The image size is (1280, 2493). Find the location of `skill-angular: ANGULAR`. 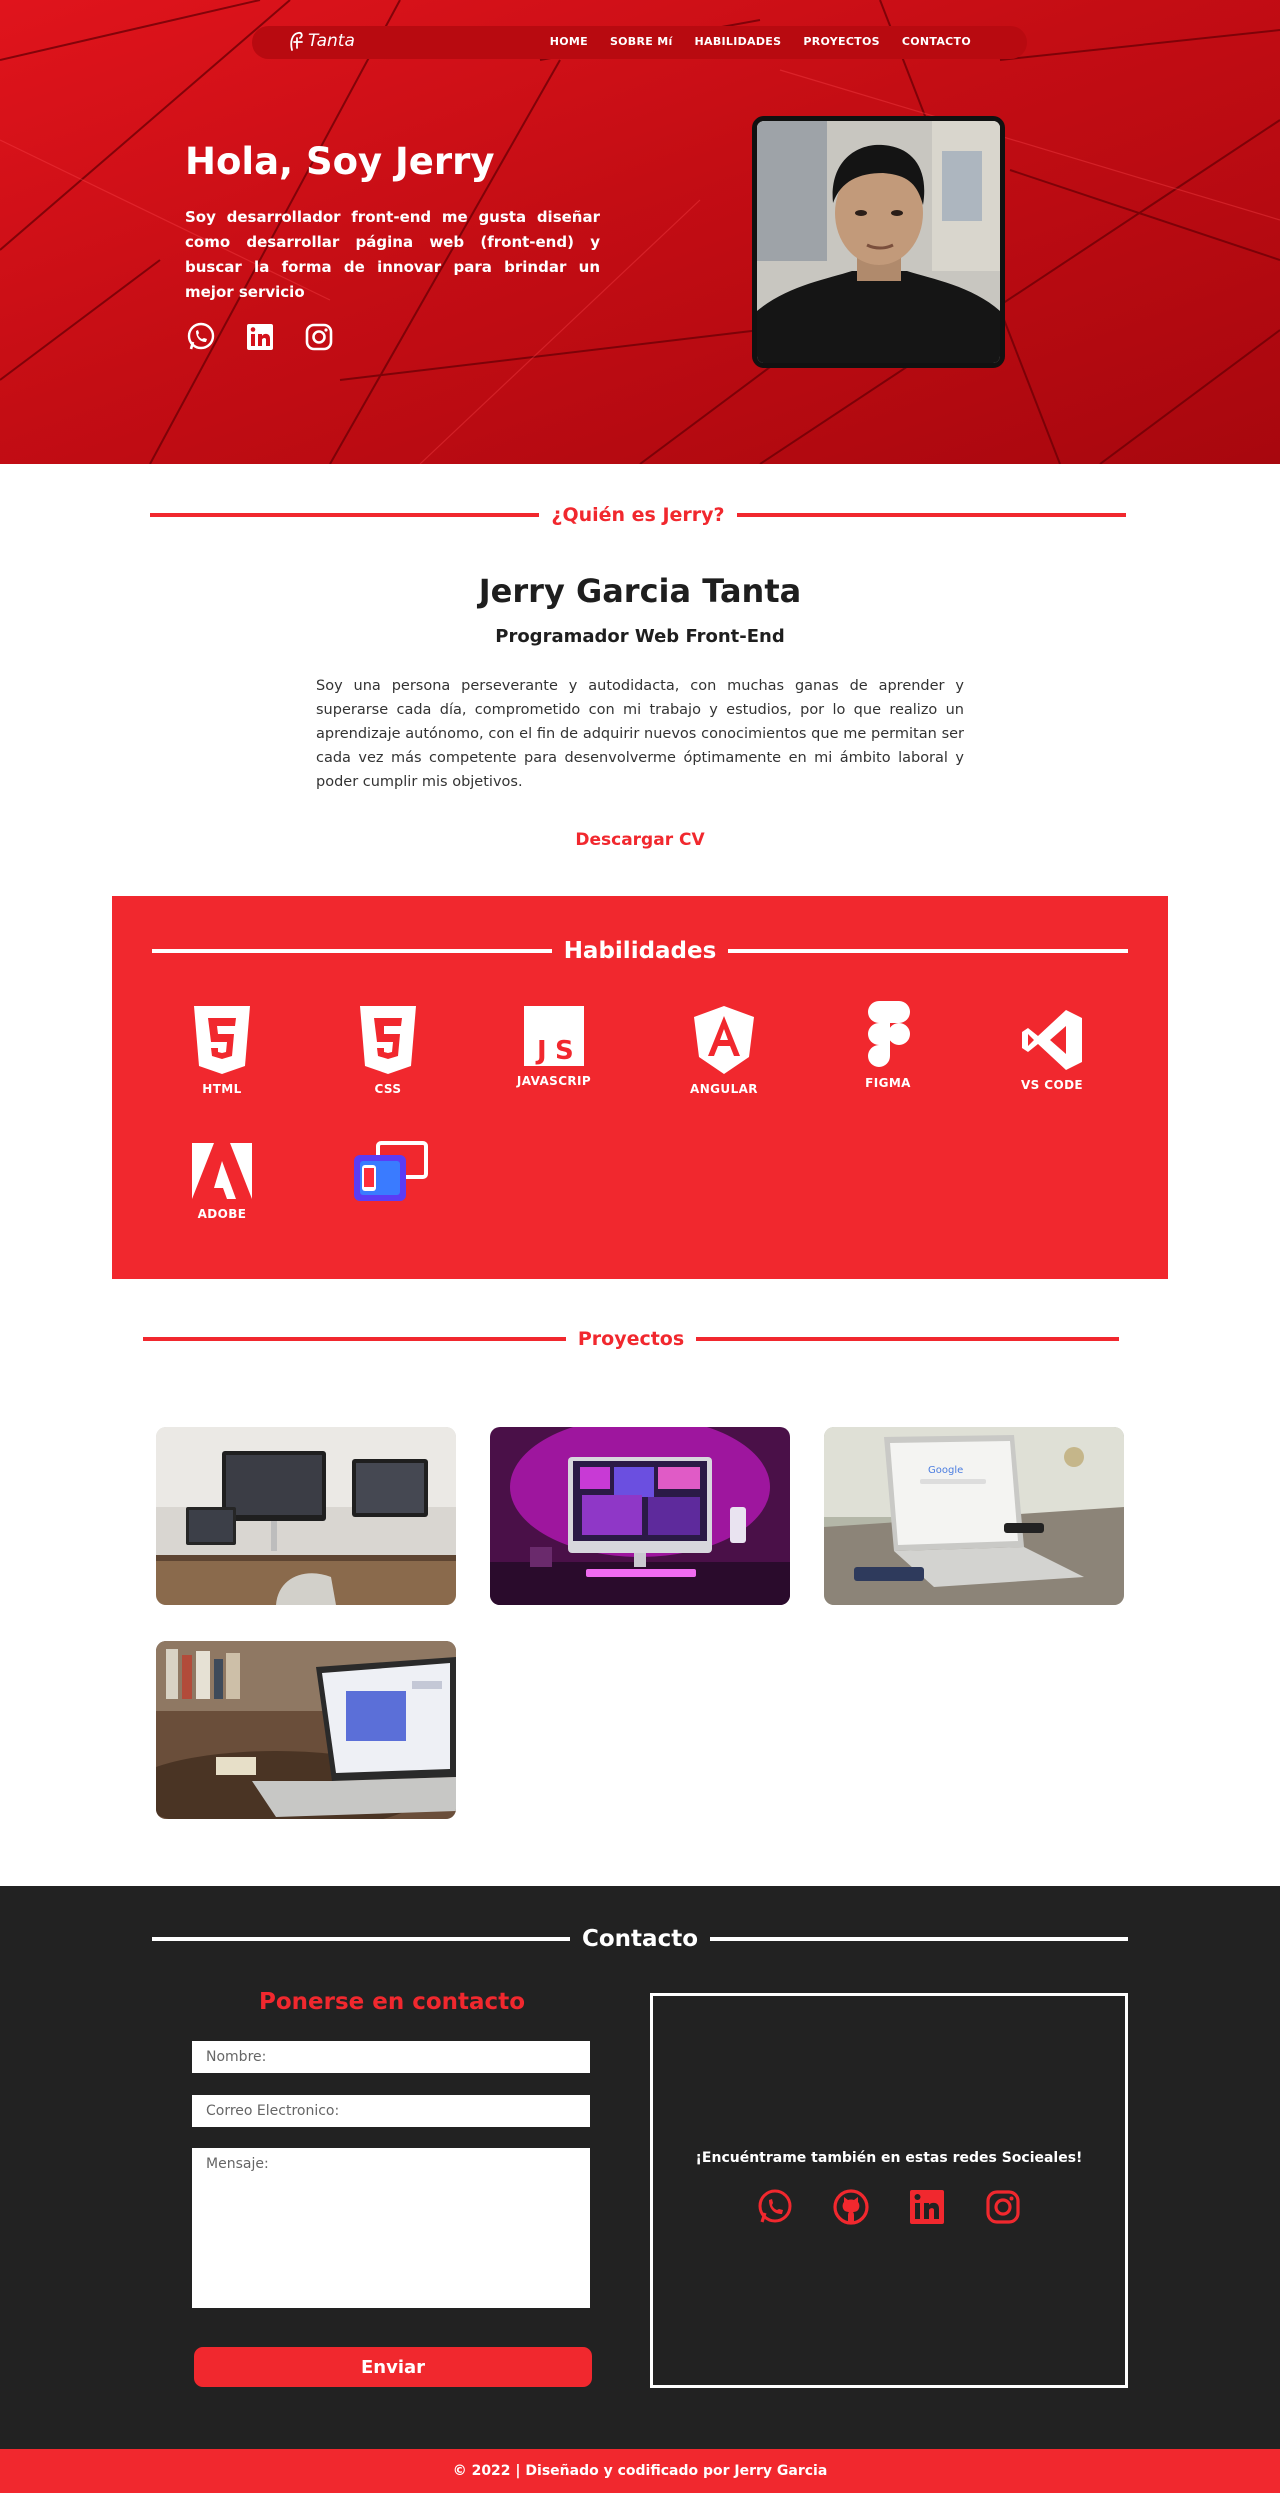

skill-angular: ANGULAR is located at coordinates (724, 1050).